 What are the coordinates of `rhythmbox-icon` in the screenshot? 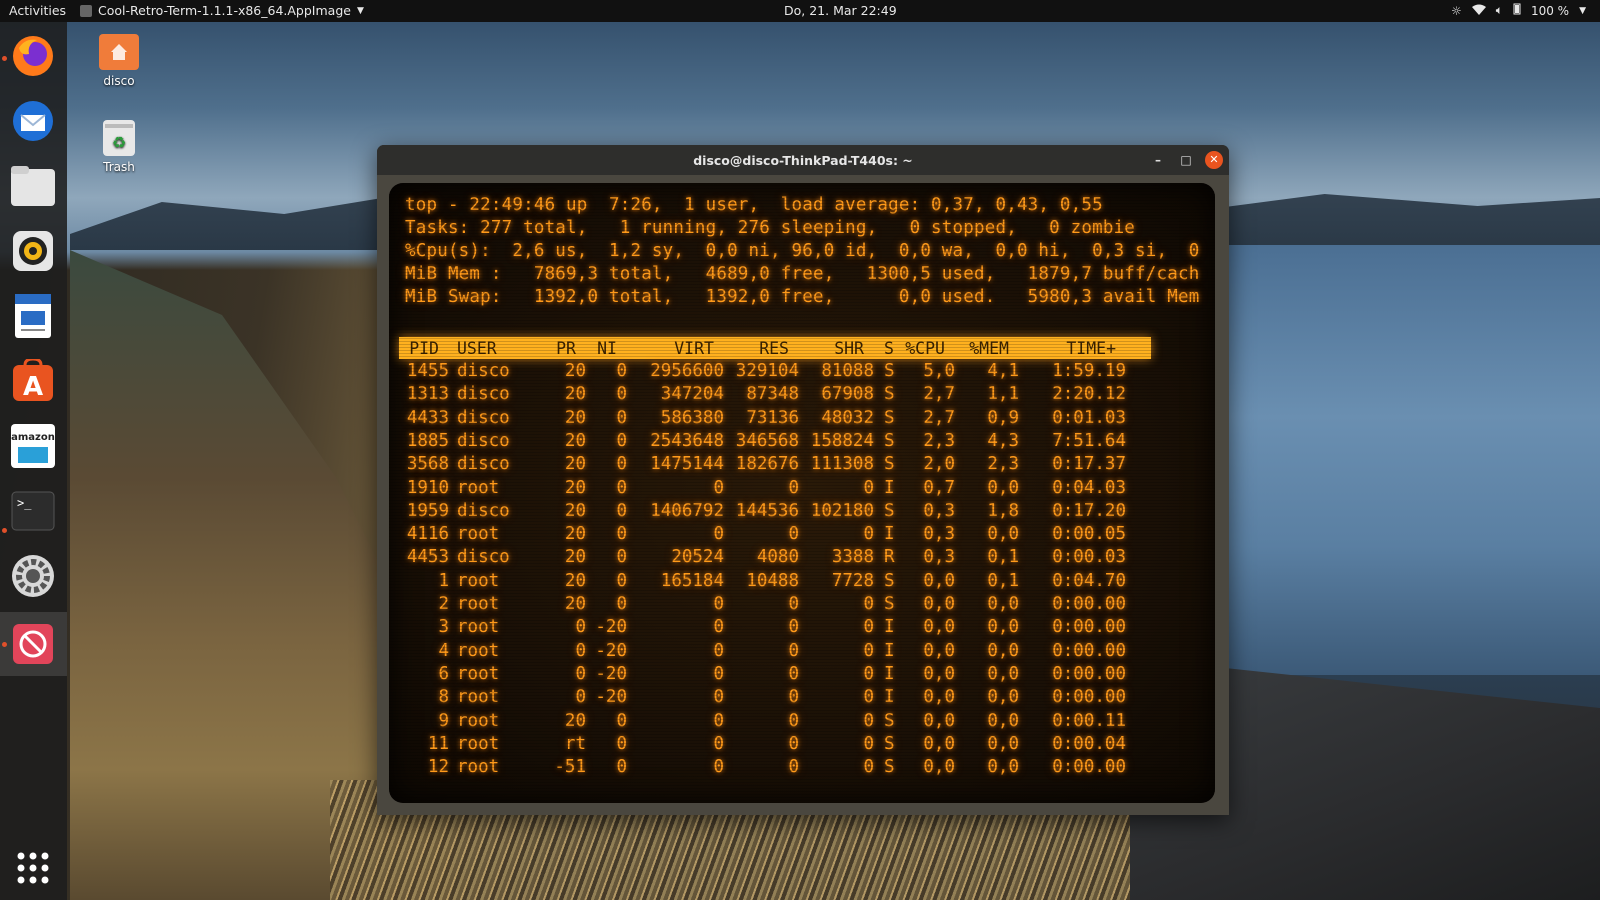 It's located at (33, 251).